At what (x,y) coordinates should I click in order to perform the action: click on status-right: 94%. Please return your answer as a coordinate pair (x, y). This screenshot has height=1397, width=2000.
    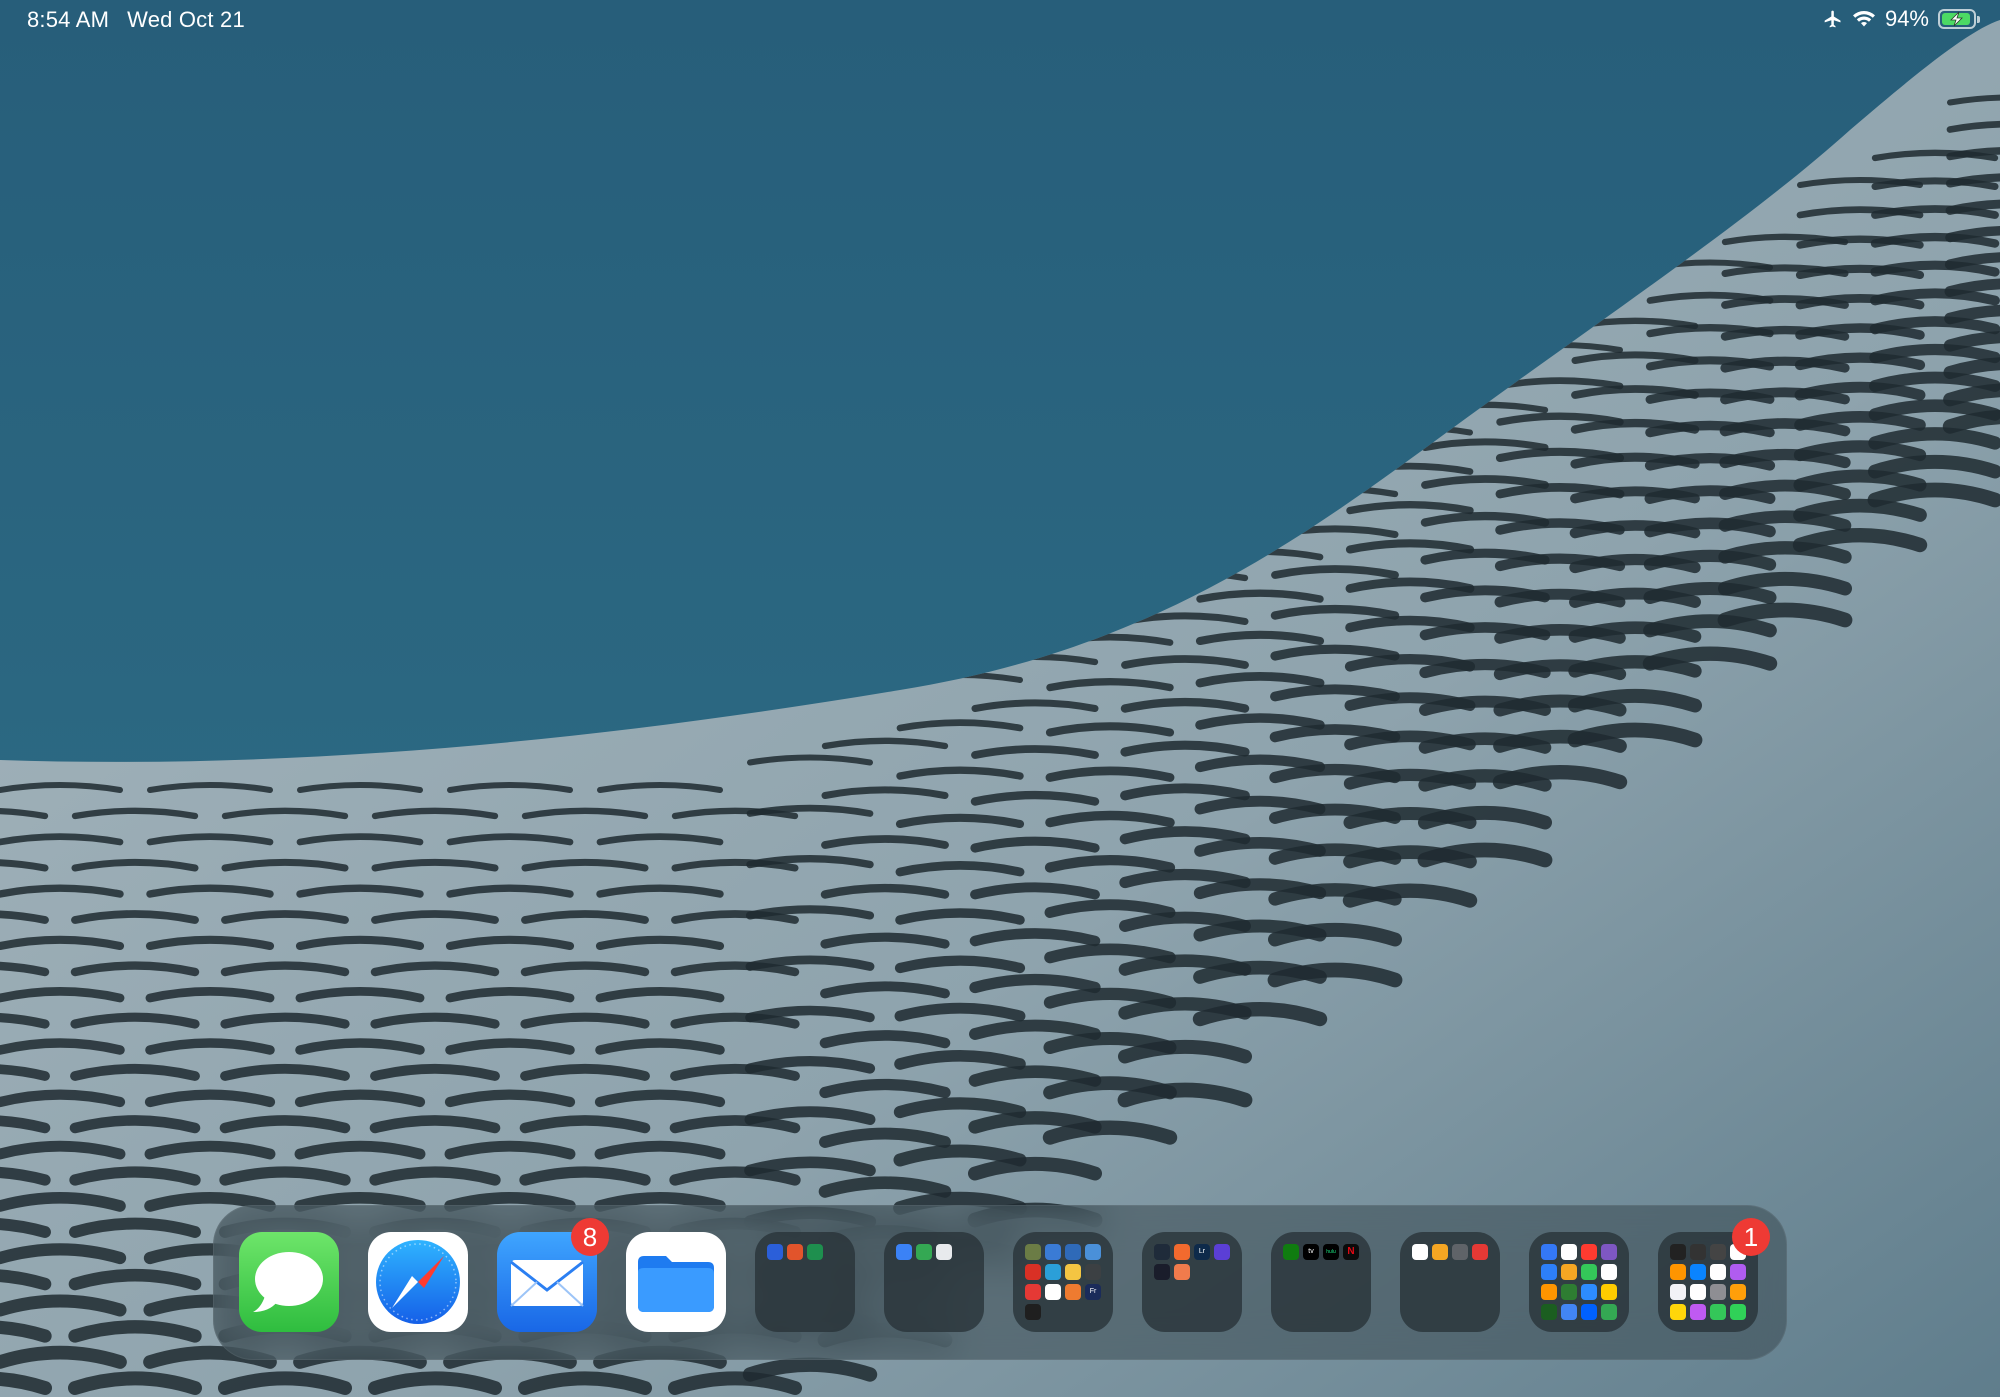
    Looking at the image, I should click on (1901, 19).